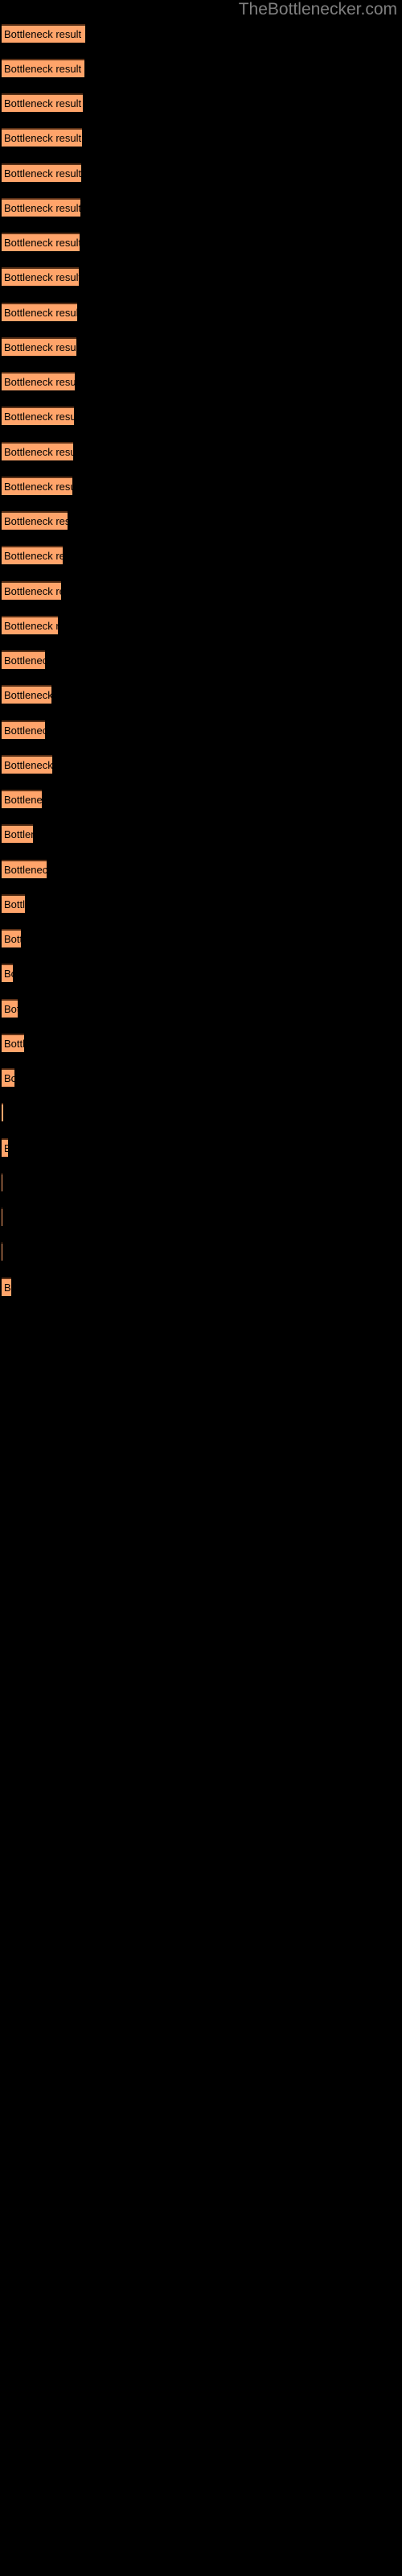 The height and width of the screenshot is (2576, 402). I want to click on bar-25: Bottleneck result, so click(24, 869).